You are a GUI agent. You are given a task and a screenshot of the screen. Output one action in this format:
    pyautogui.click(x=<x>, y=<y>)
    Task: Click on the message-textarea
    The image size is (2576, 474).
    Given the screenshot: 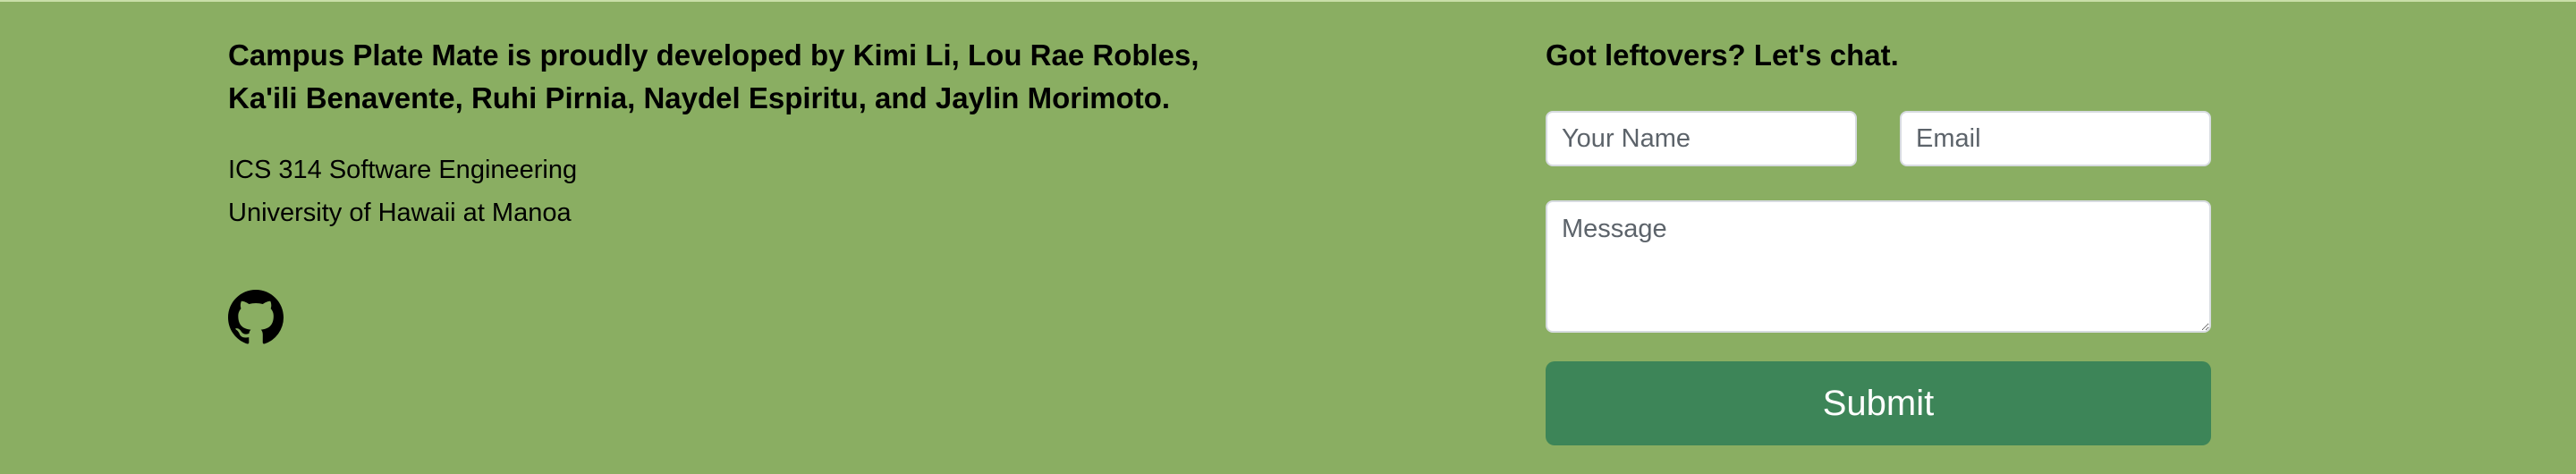 What is the action you would take?
    pyautogui.click(x=1878, y=266)
    